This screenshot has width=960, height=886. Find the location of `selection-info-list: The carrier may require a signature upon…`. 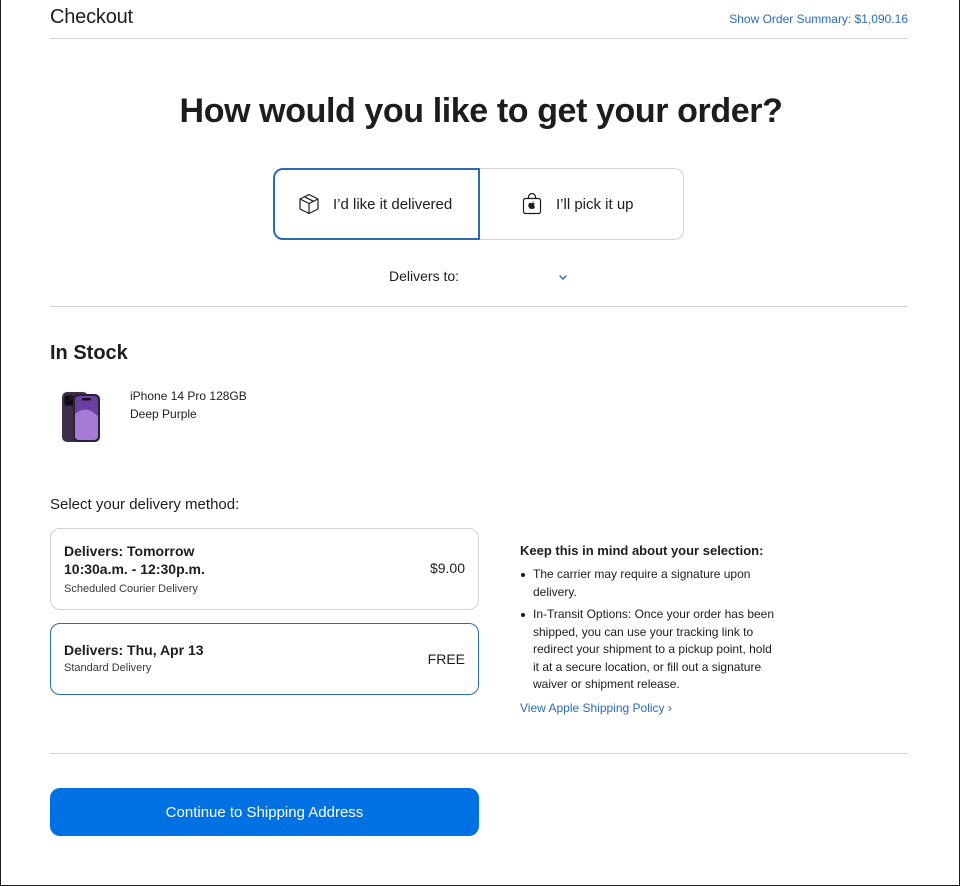

selection-info-list: The carrier may require a signature upon… is located at coordinates (650, 632).